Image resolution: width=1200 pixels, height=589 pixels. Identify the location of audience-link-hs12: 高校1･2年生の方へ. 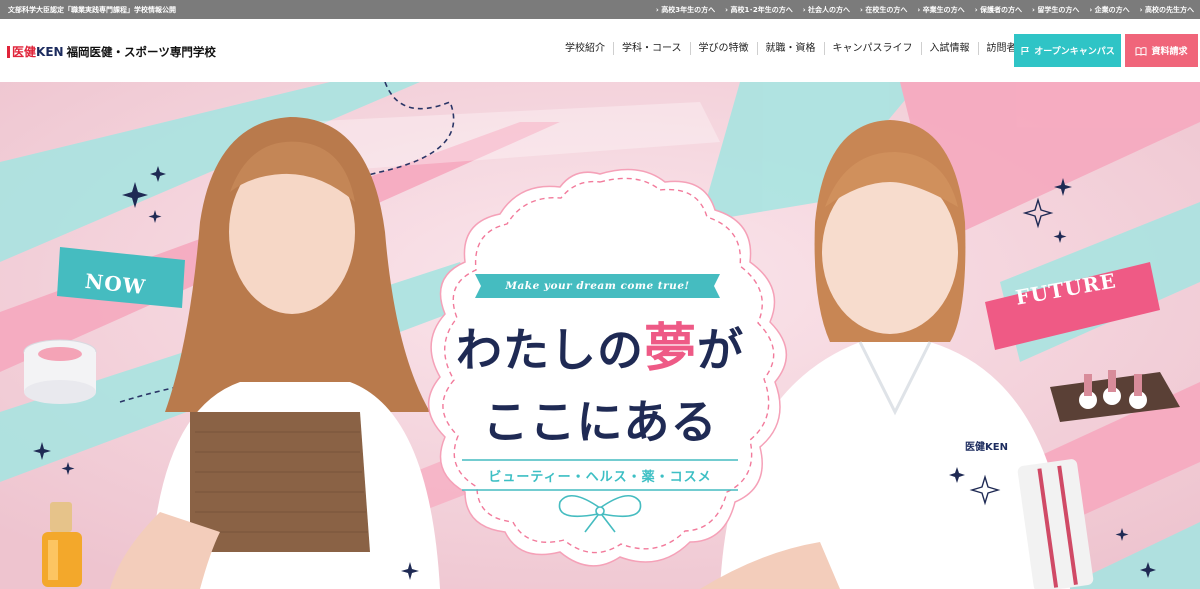
(758, 10).